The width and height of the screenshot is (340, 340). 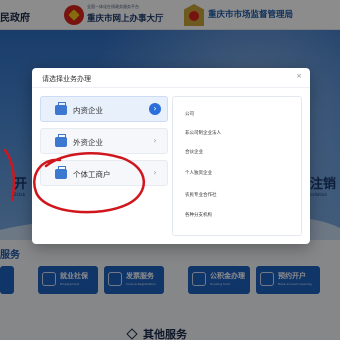 What do you see at coordinates (198, 173) in the screenshot?
I see `subcategory-item: 个人独资企业` at bounding box center [198, 173].